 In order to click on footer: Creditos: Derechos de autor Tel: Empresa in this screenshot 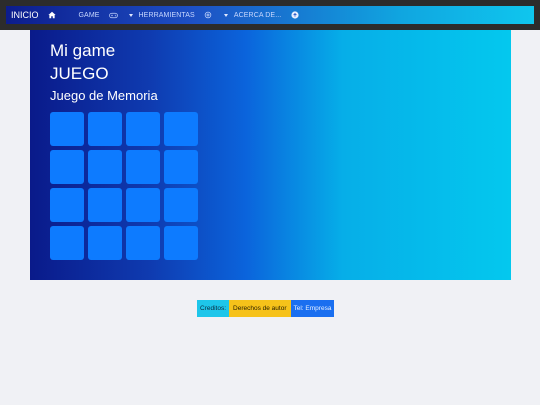, I will do `click(266, 308)`.